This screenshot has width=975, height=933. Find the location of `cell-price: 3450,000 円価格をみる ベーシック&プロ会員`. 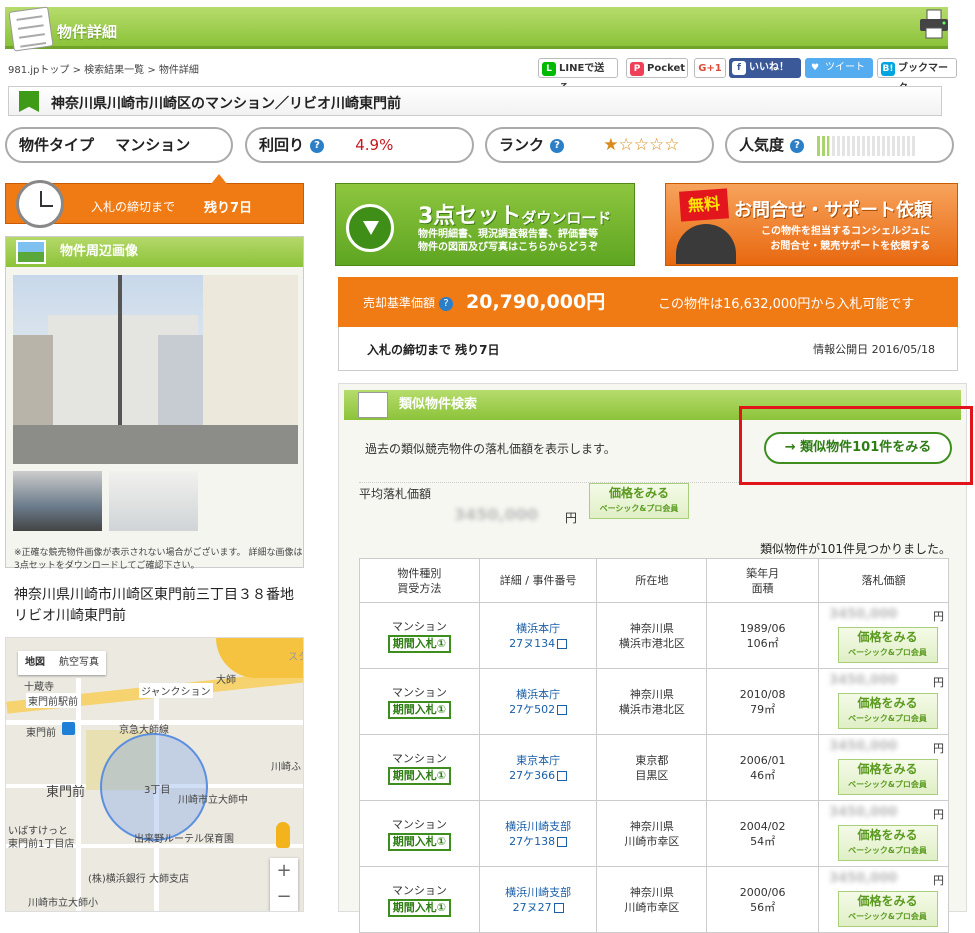

cell-price: 3450,000 円価格をみる ベーシック&プロ会員 is located at coordinates (883, 635).